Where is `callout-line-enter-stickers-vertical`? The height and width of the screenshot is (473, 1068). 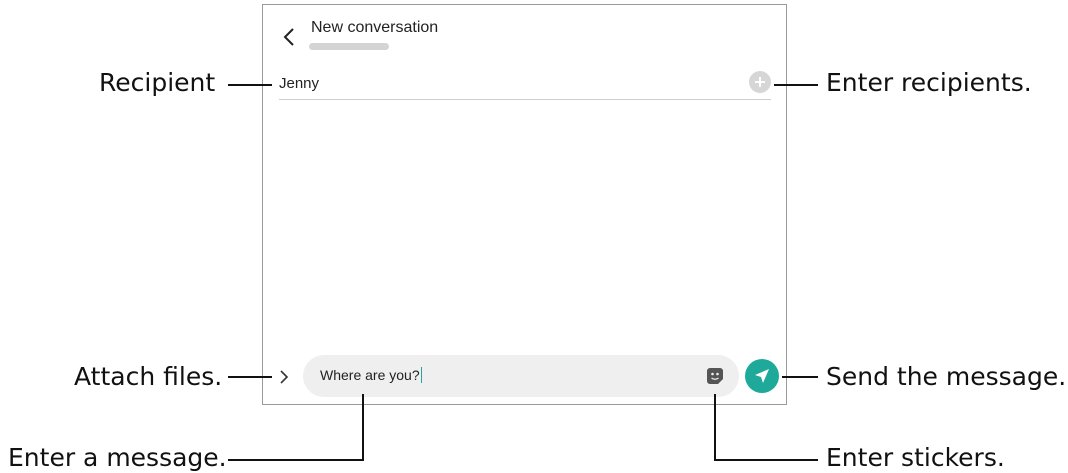 callout-line-enter-stickers-vertical is located at coordinates (715, 427).